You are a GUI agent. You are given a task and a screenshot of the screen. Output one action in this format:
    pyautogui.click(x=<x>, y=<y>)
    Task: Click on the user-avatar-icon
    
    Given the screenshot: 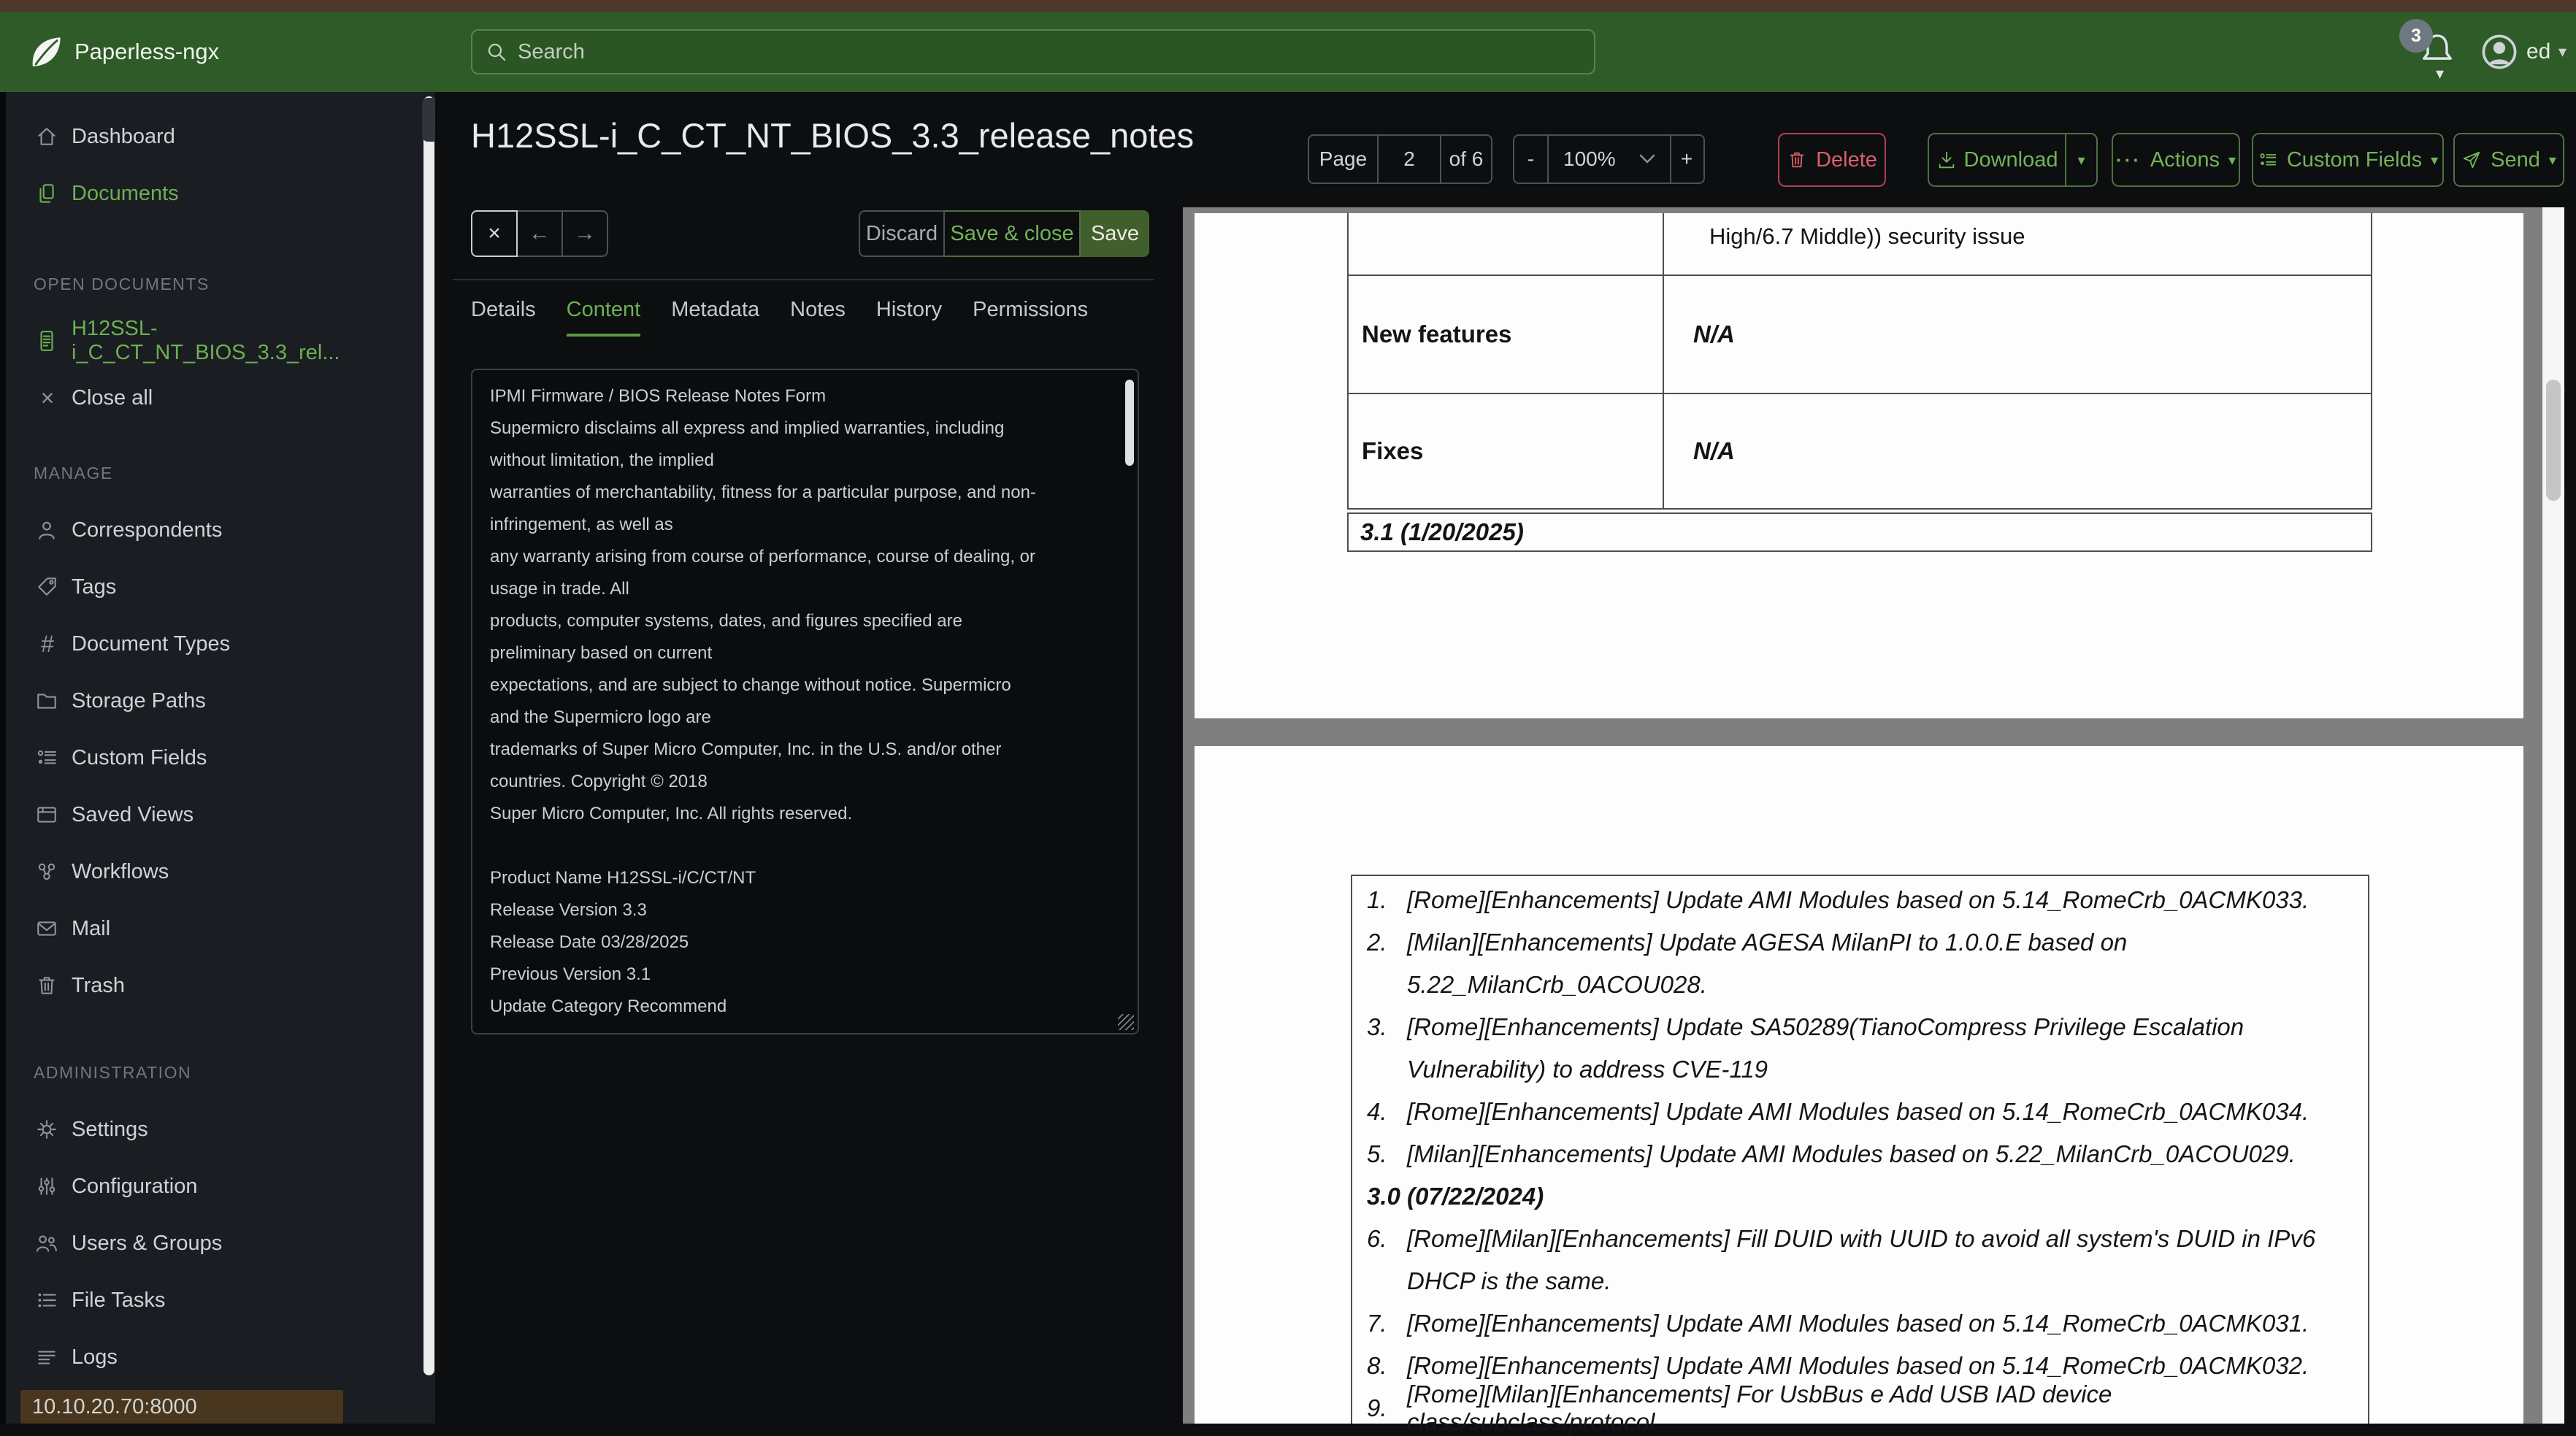 What is the action you would take?
    pyautogui.click(x=2499, y=52)
    